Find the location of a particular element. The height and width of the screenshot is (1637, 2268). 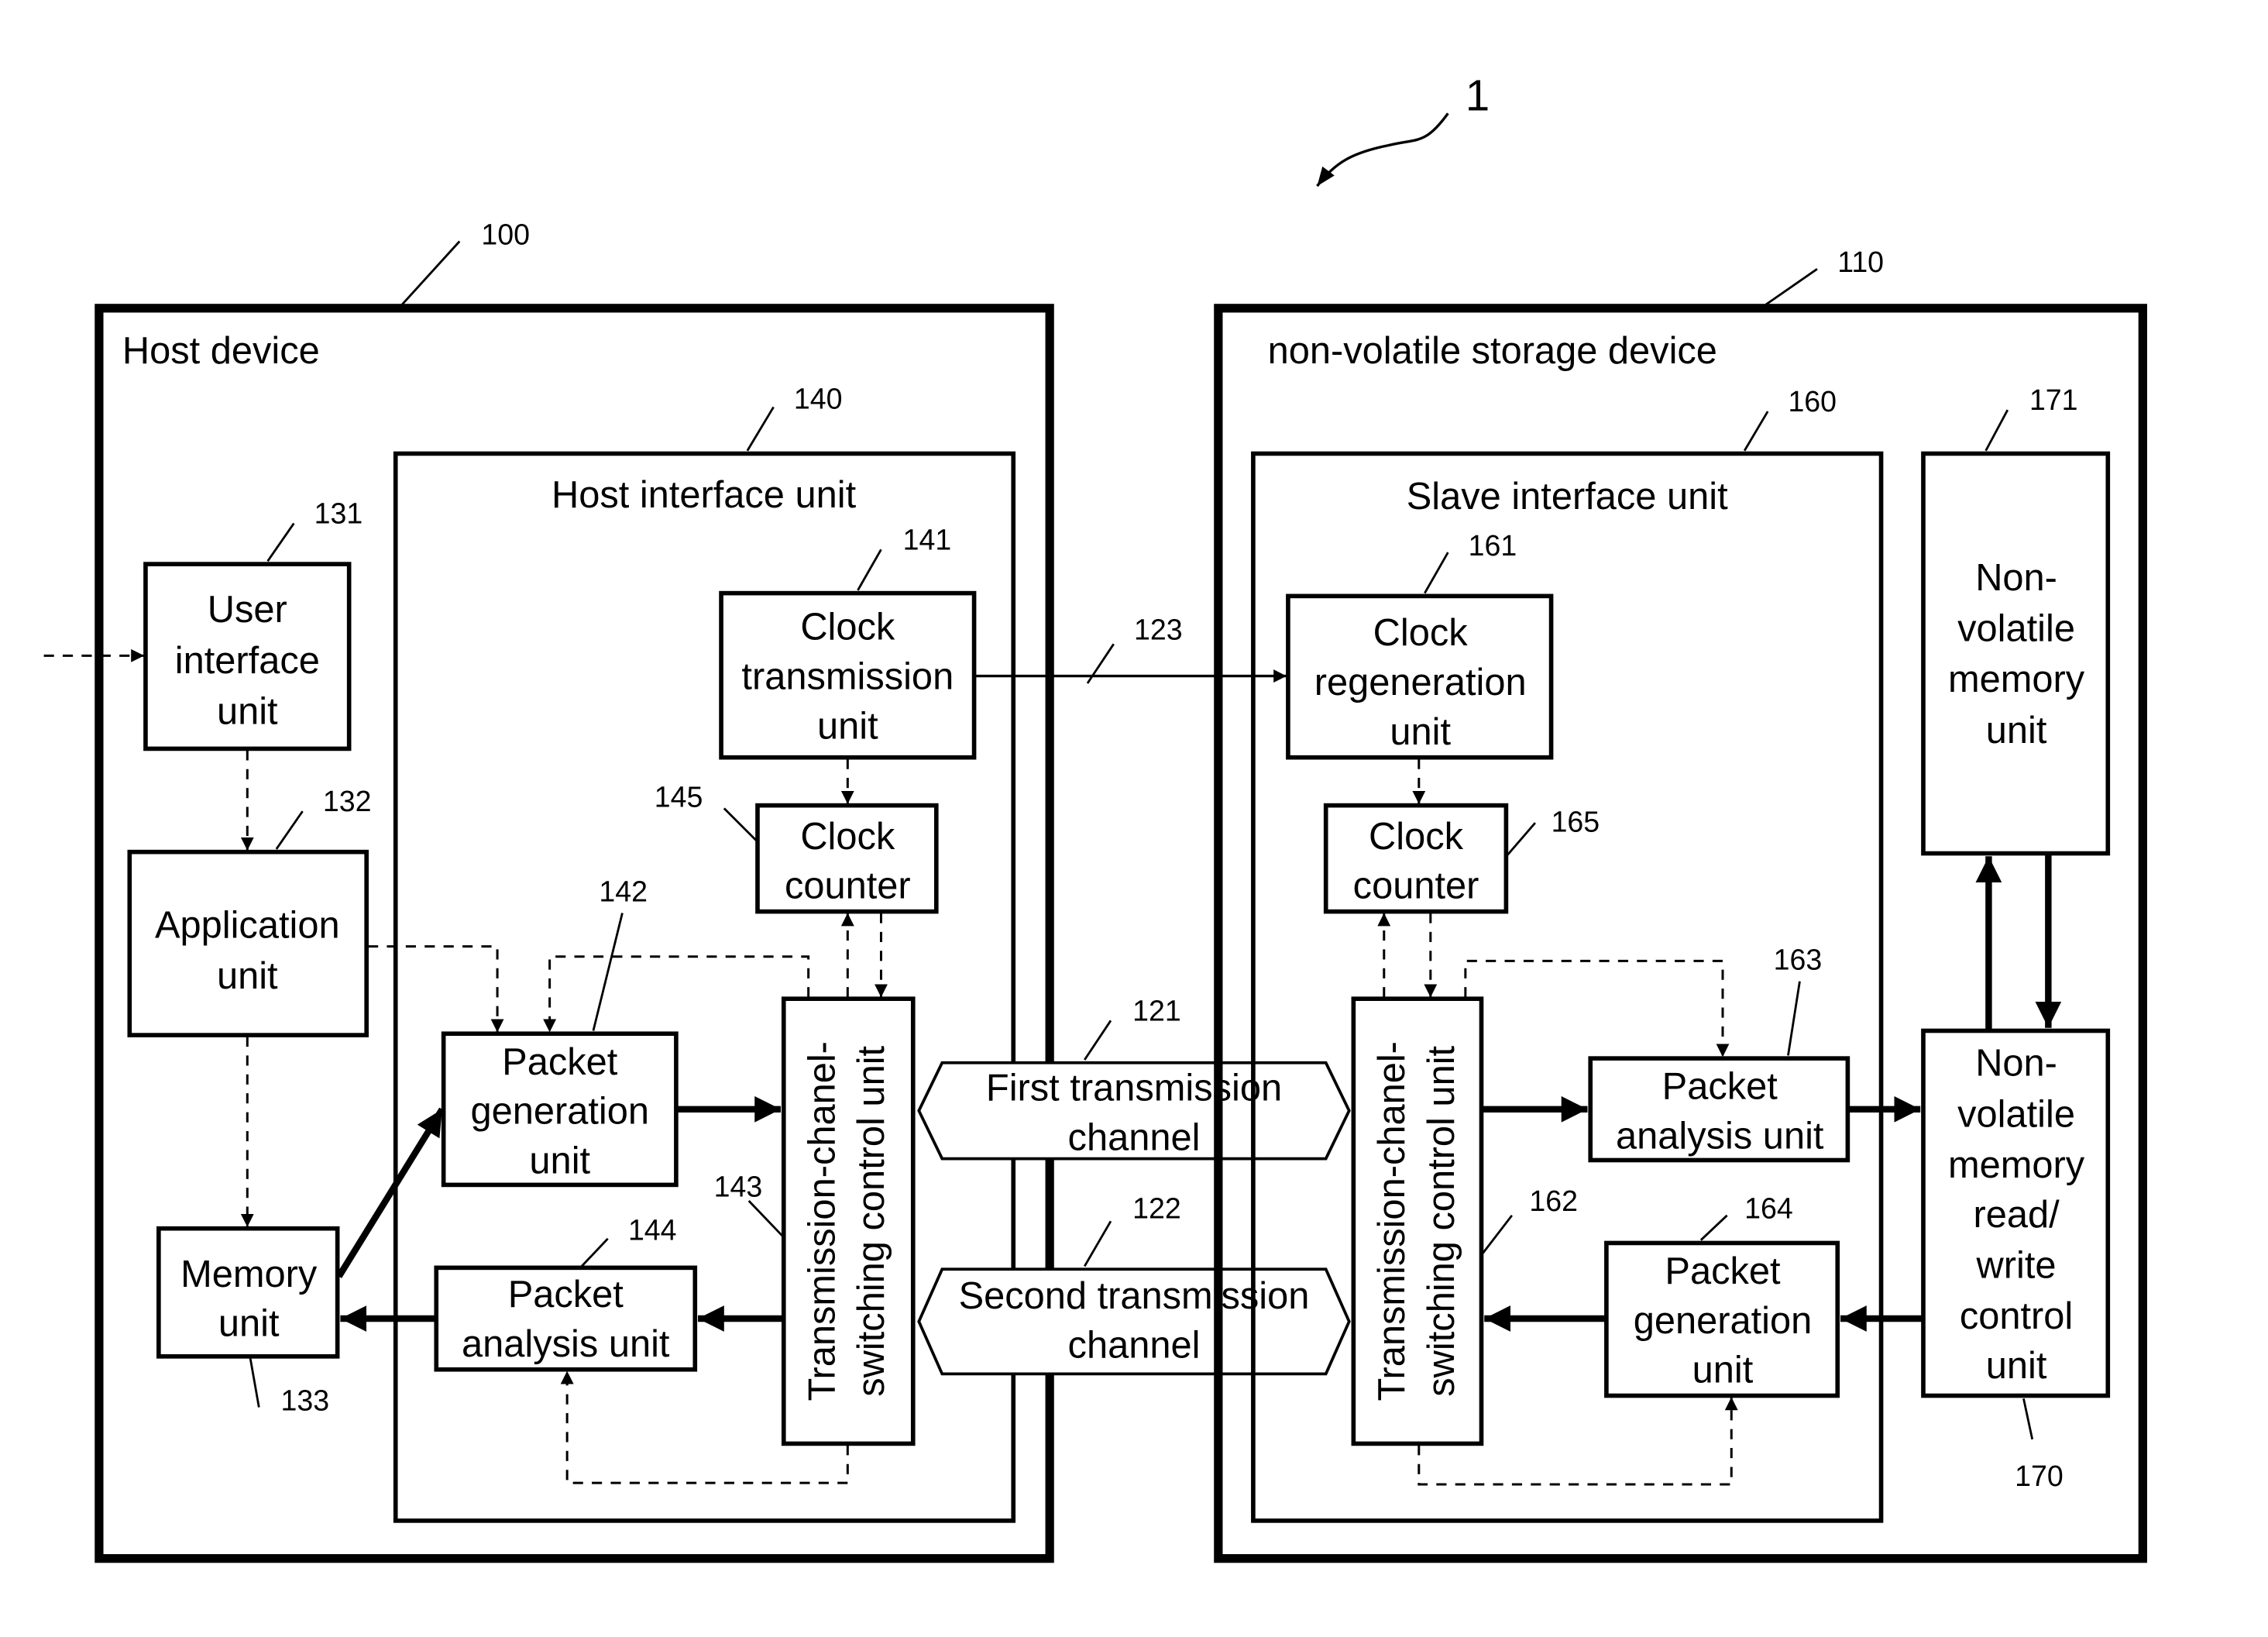

host-packet-gen-line-2: generation is located at coordinates (559, 1112).